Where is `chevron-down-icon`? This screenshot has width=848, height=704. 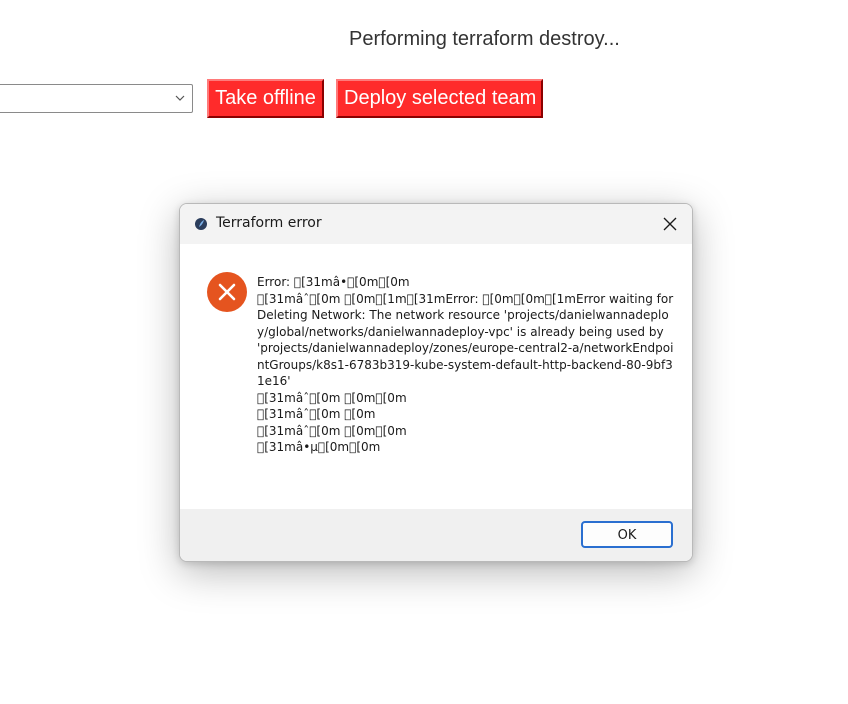 chevron-down-icon is located at coordinates (180, 98).